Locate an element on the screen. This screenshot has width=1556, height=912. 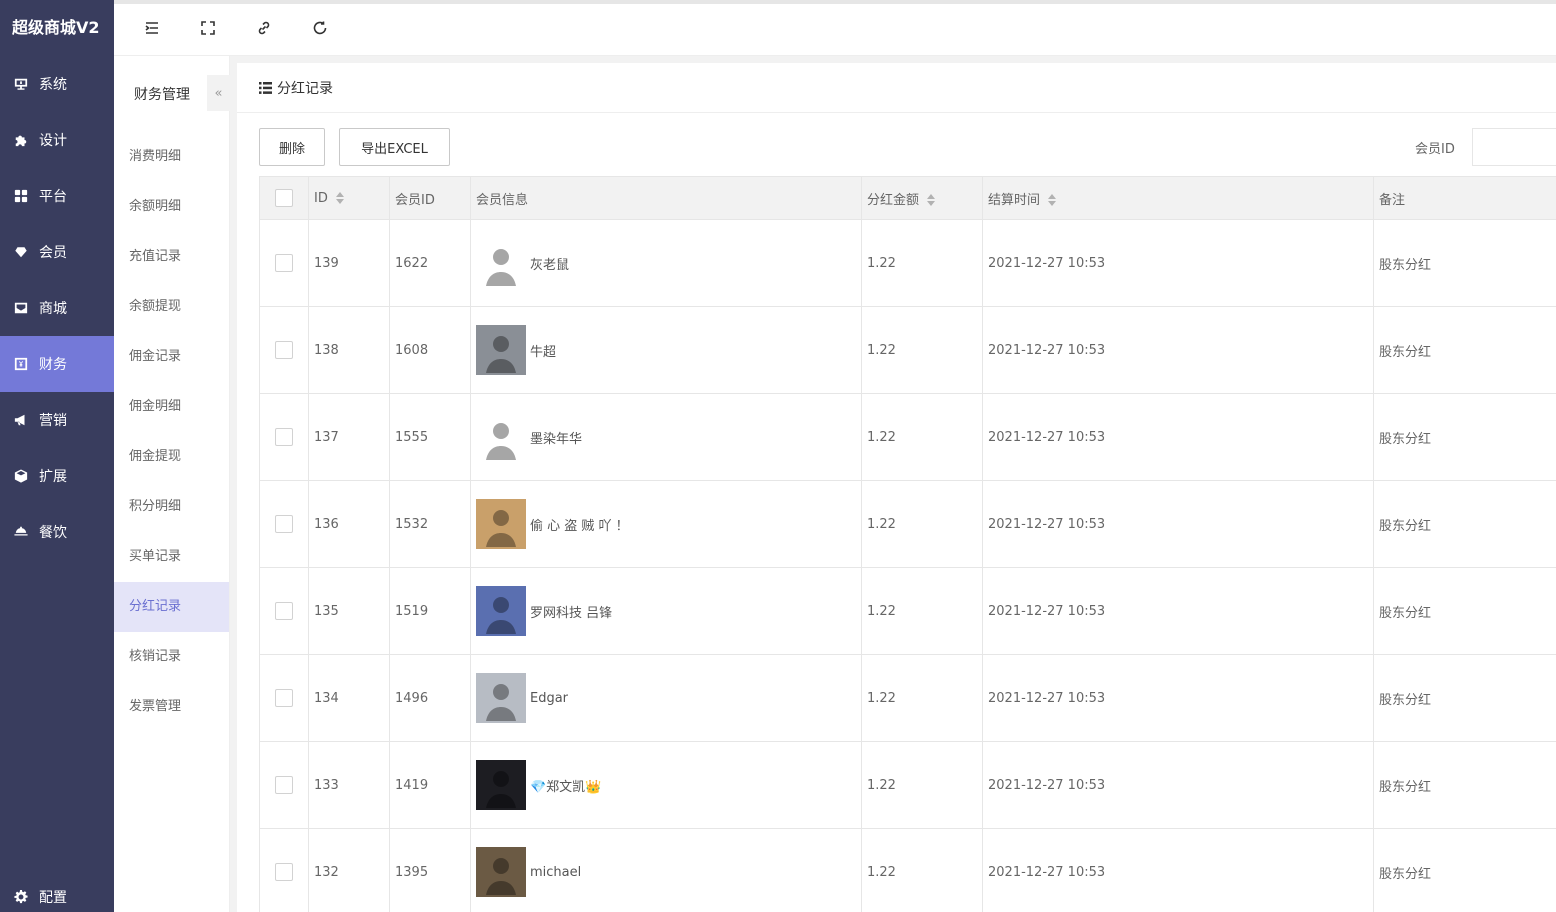
sub-sidebar-item-2: 充值记录 is located at coordinates (171, 257).